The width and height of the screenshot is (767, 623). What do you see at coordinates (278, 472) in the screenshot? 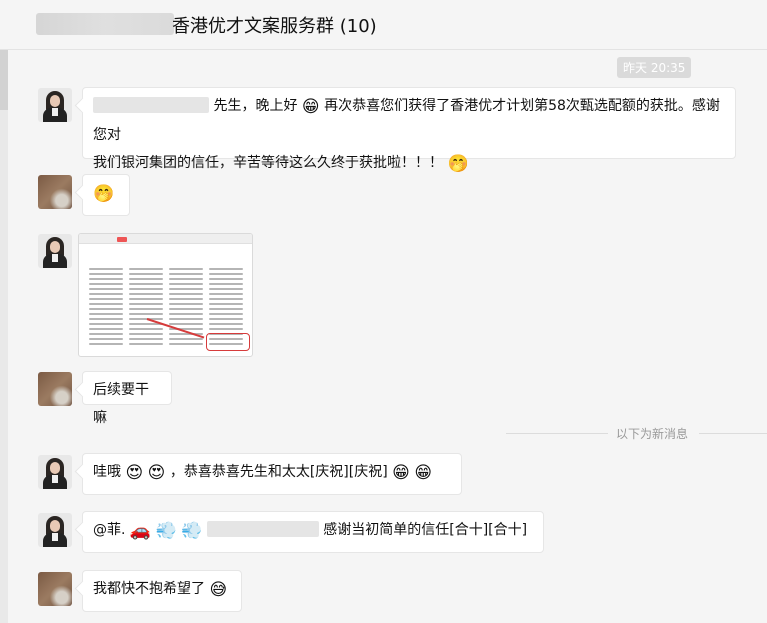
I see `message-text: ，恭喜恭喜先生和太太[庆祝][庆祝]` at bounding box center [278, 472].